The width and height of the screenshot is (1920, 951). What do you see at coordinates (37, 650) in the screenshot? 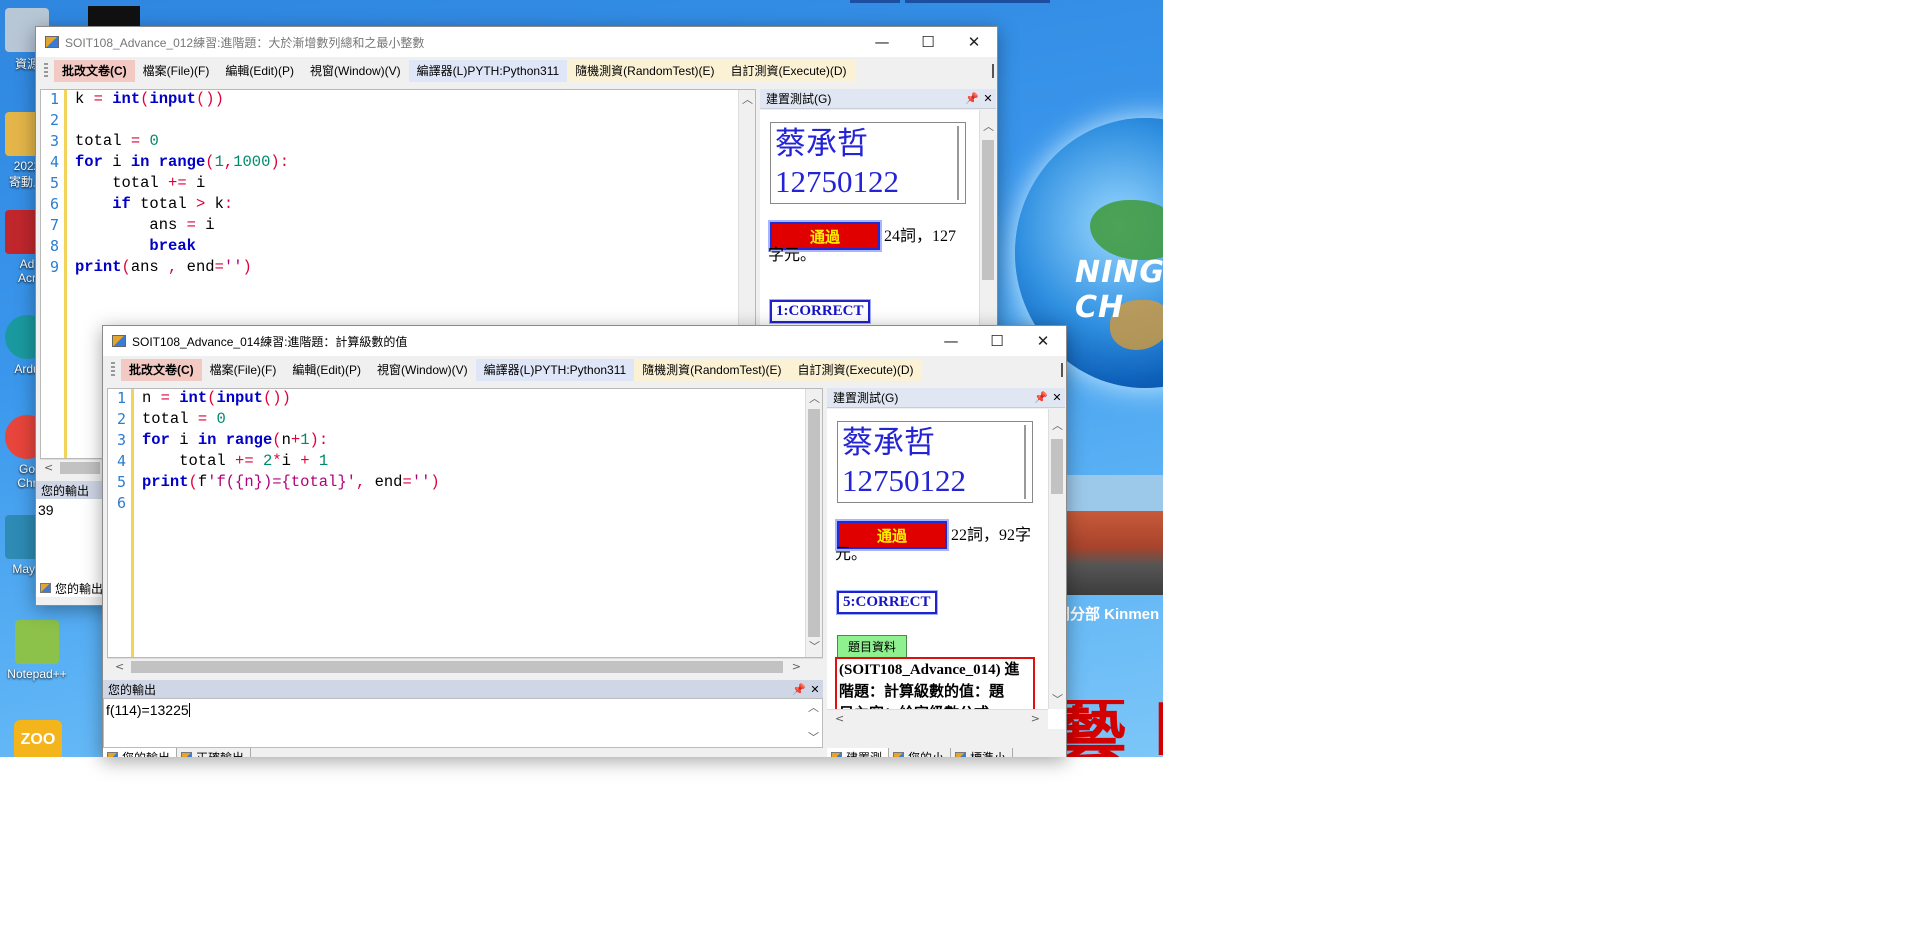
I see `desktop-icon-notepadpp: Notepad++` at bounding box center [37, 650].